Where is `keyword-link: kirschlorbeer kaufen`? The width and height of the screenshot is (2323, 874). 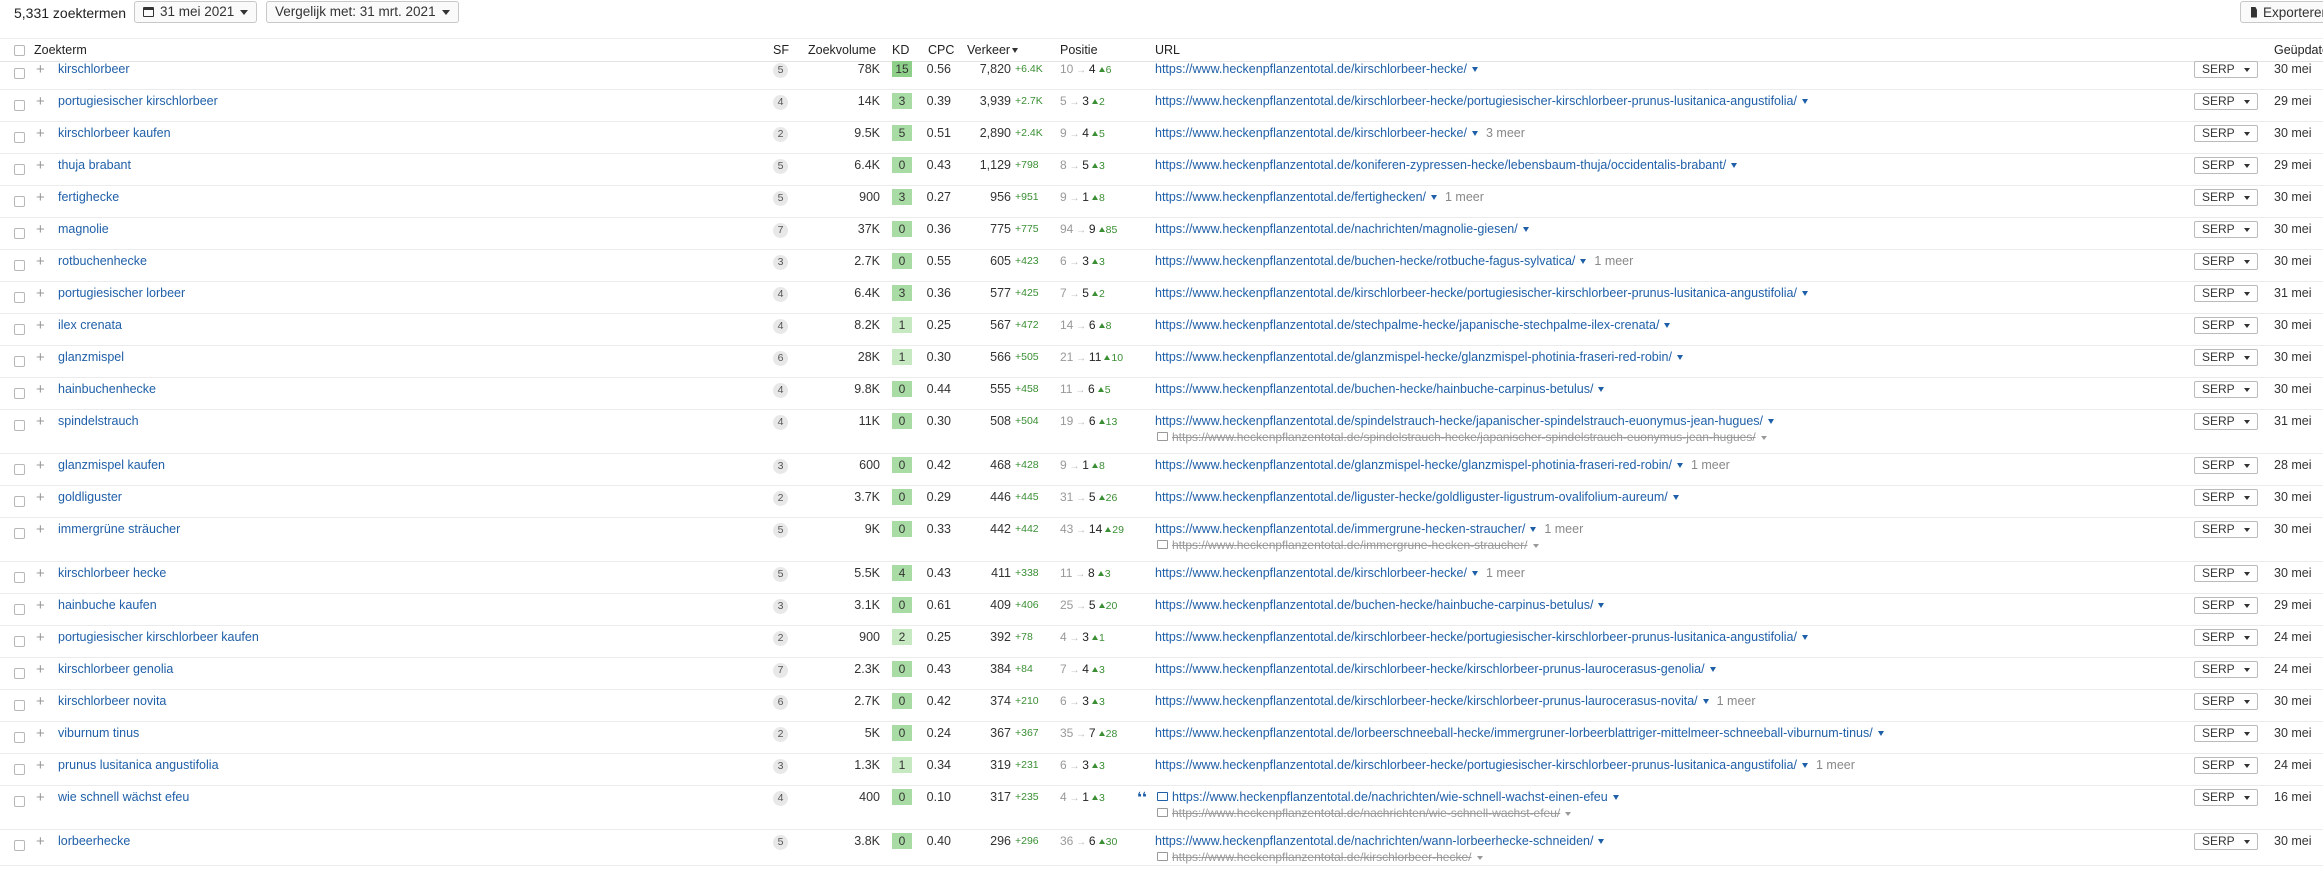 keyword-link: kirschlorbeer kaufen is located at coordinates (114, 133).